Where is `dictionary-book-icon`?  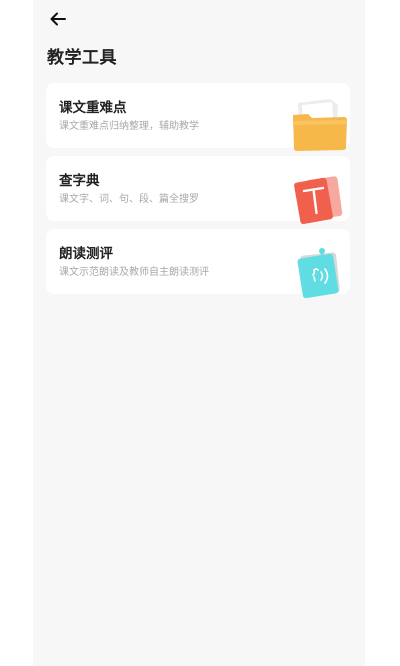
dictionary-book-icon is located at coordinates (318, 200).